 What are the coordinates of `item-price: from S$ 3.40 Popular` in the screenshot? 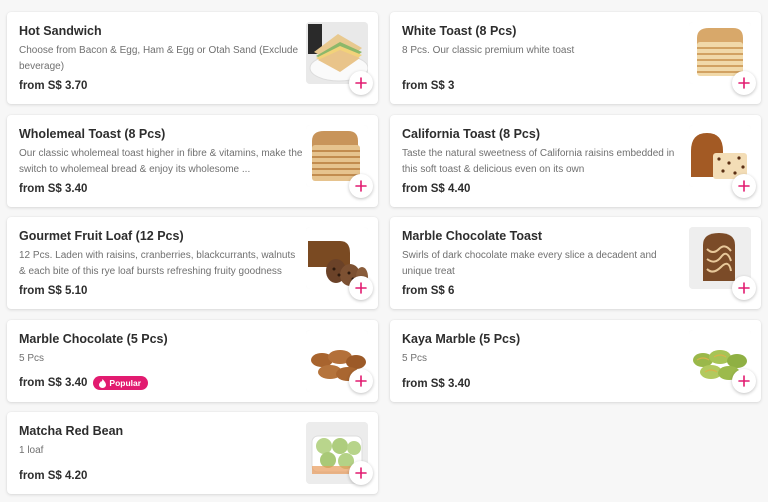 It's located at (84, 383).